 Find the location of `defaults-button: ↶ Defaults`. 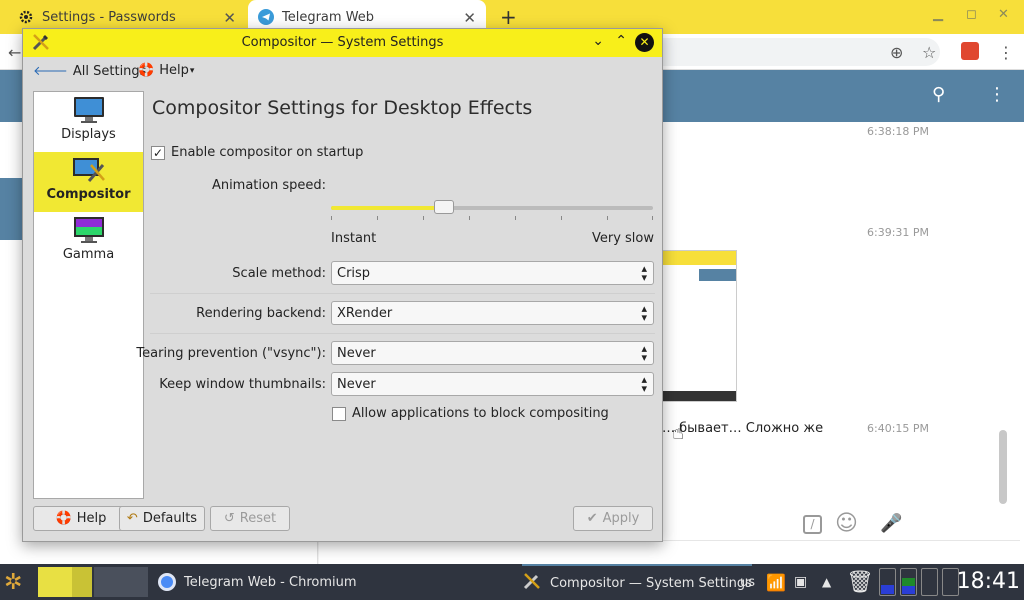

defaults-button: ↶ Defaults is located at coordinates (162, 518).